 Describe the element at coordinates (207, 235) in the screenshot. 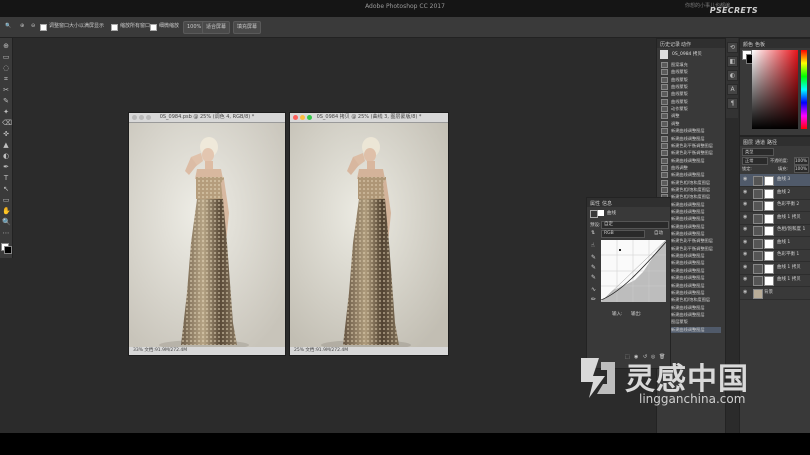

I see `document-1-canvas` at that location.